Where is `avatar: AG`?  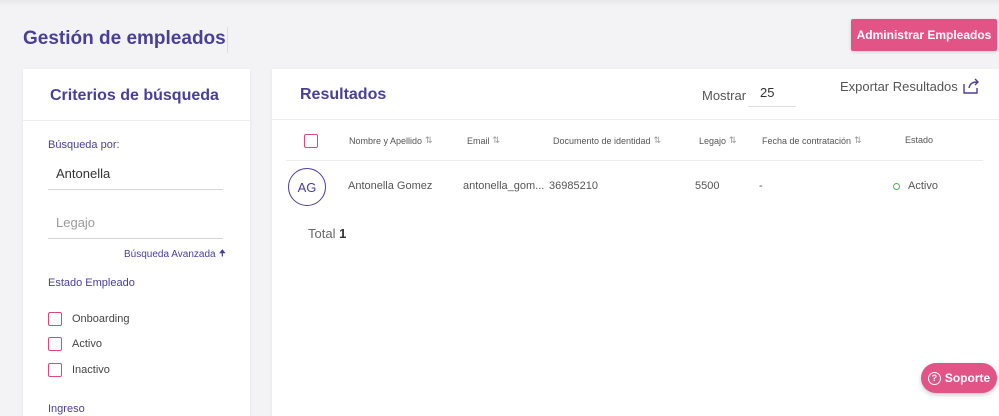
avatar: AG is located at coordinates (307, 187).